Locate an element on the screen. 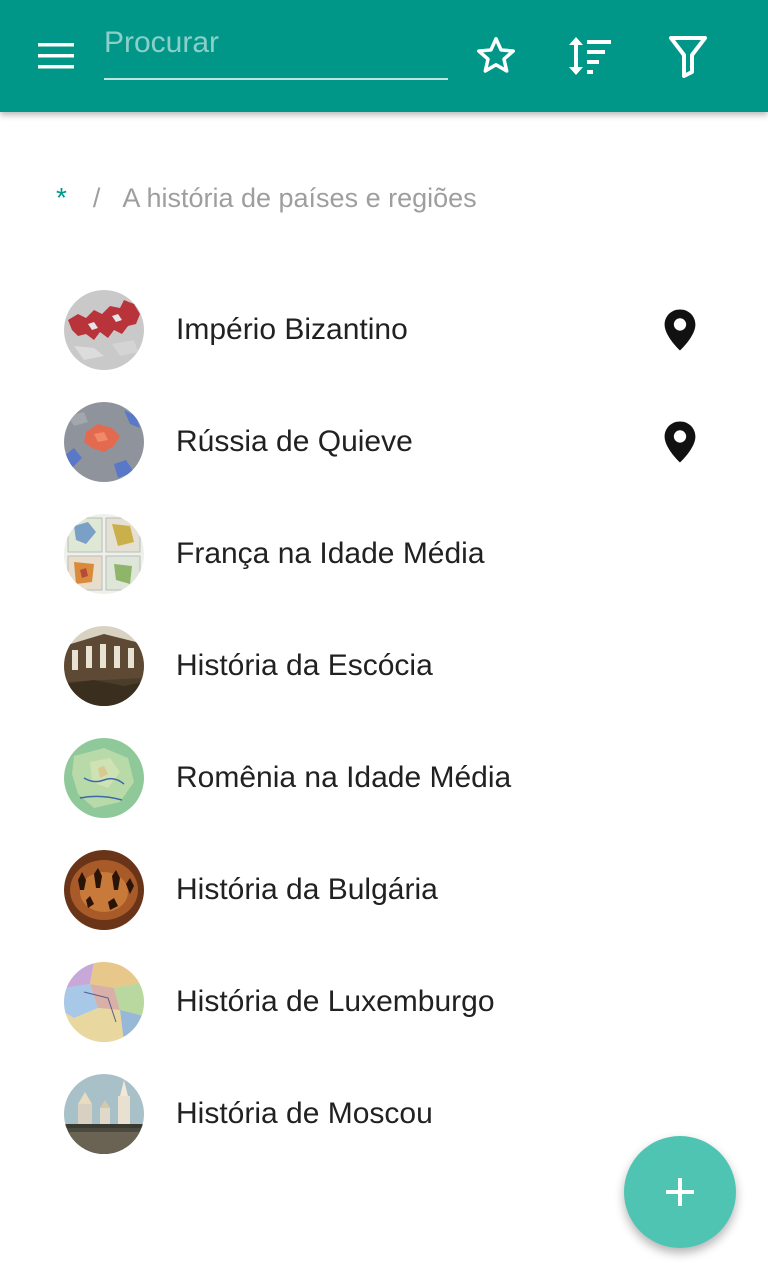 The image size is (768, 1280). list-item: História de Luxemburgo is located at coordinates (384, 1002).